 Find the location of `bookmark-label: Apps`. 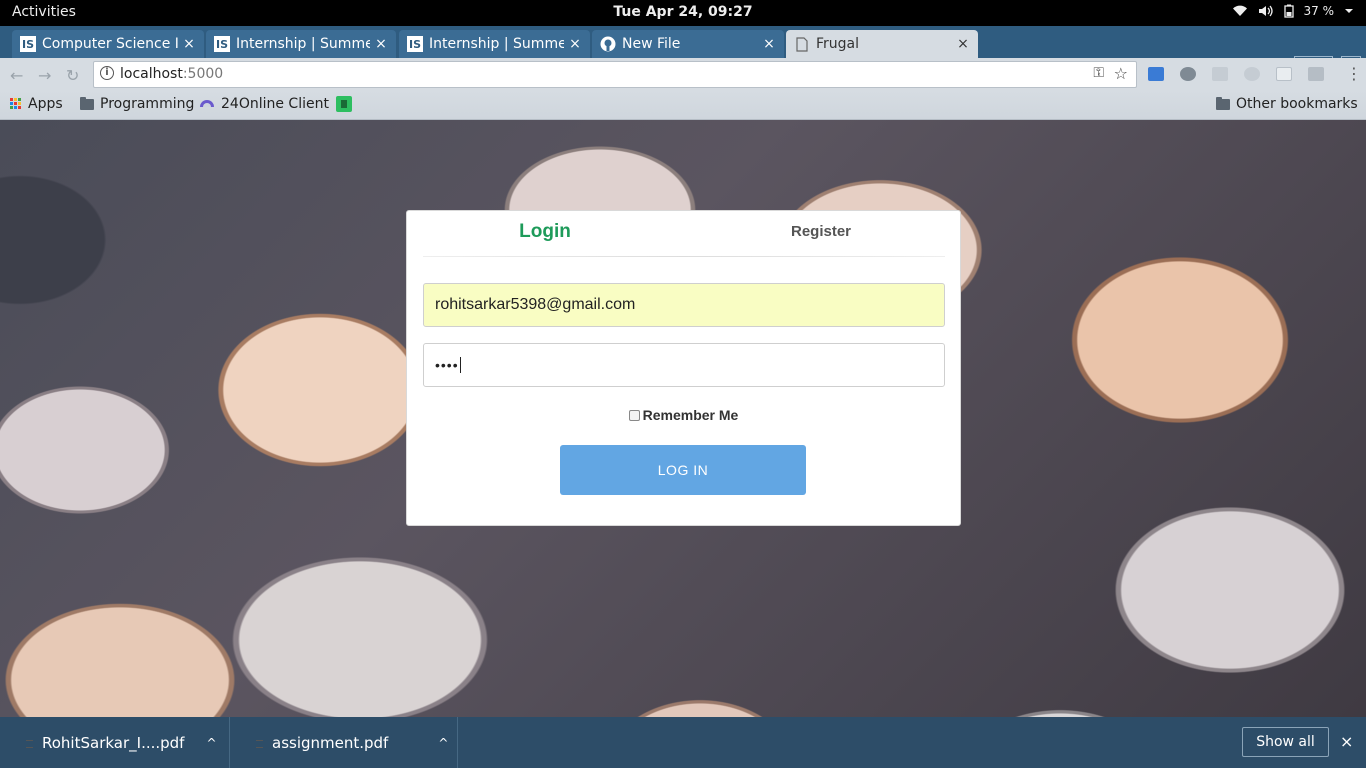

bookmark-label: Apps is located at coordinates (45, 104).